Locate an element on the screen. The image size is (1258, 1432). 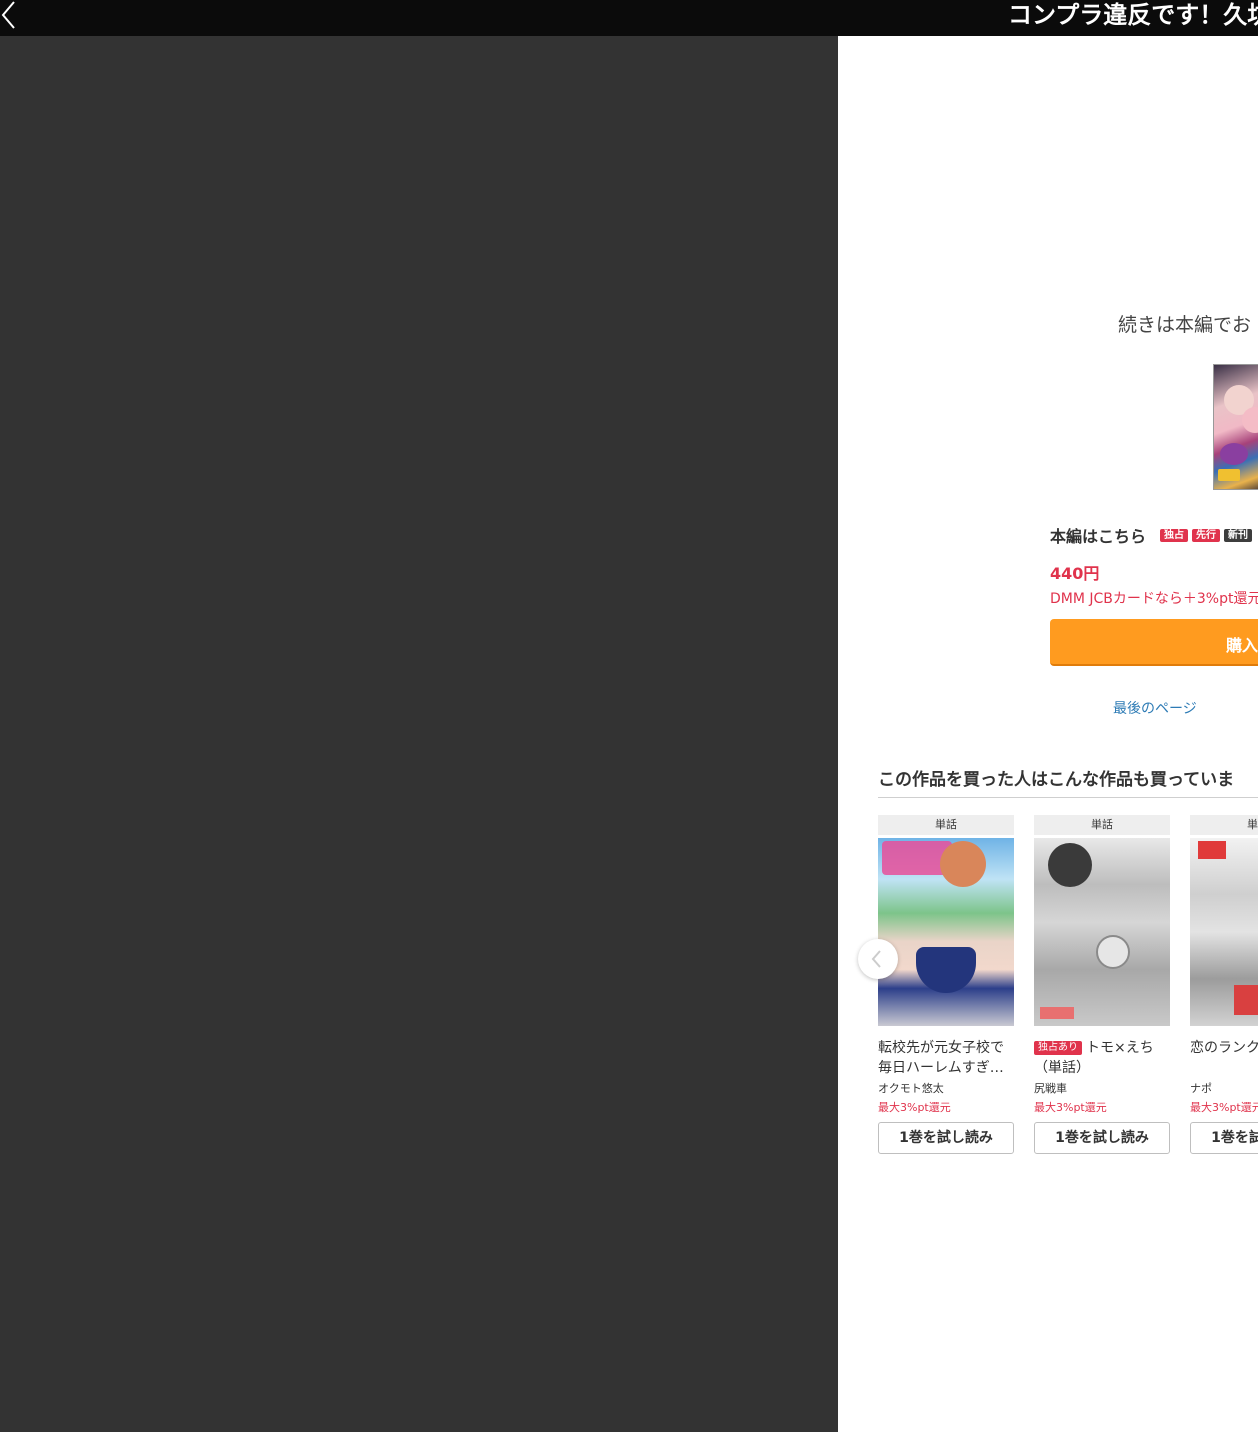
last-page-link: 最後のページ is located at coordinates (1155, 708).